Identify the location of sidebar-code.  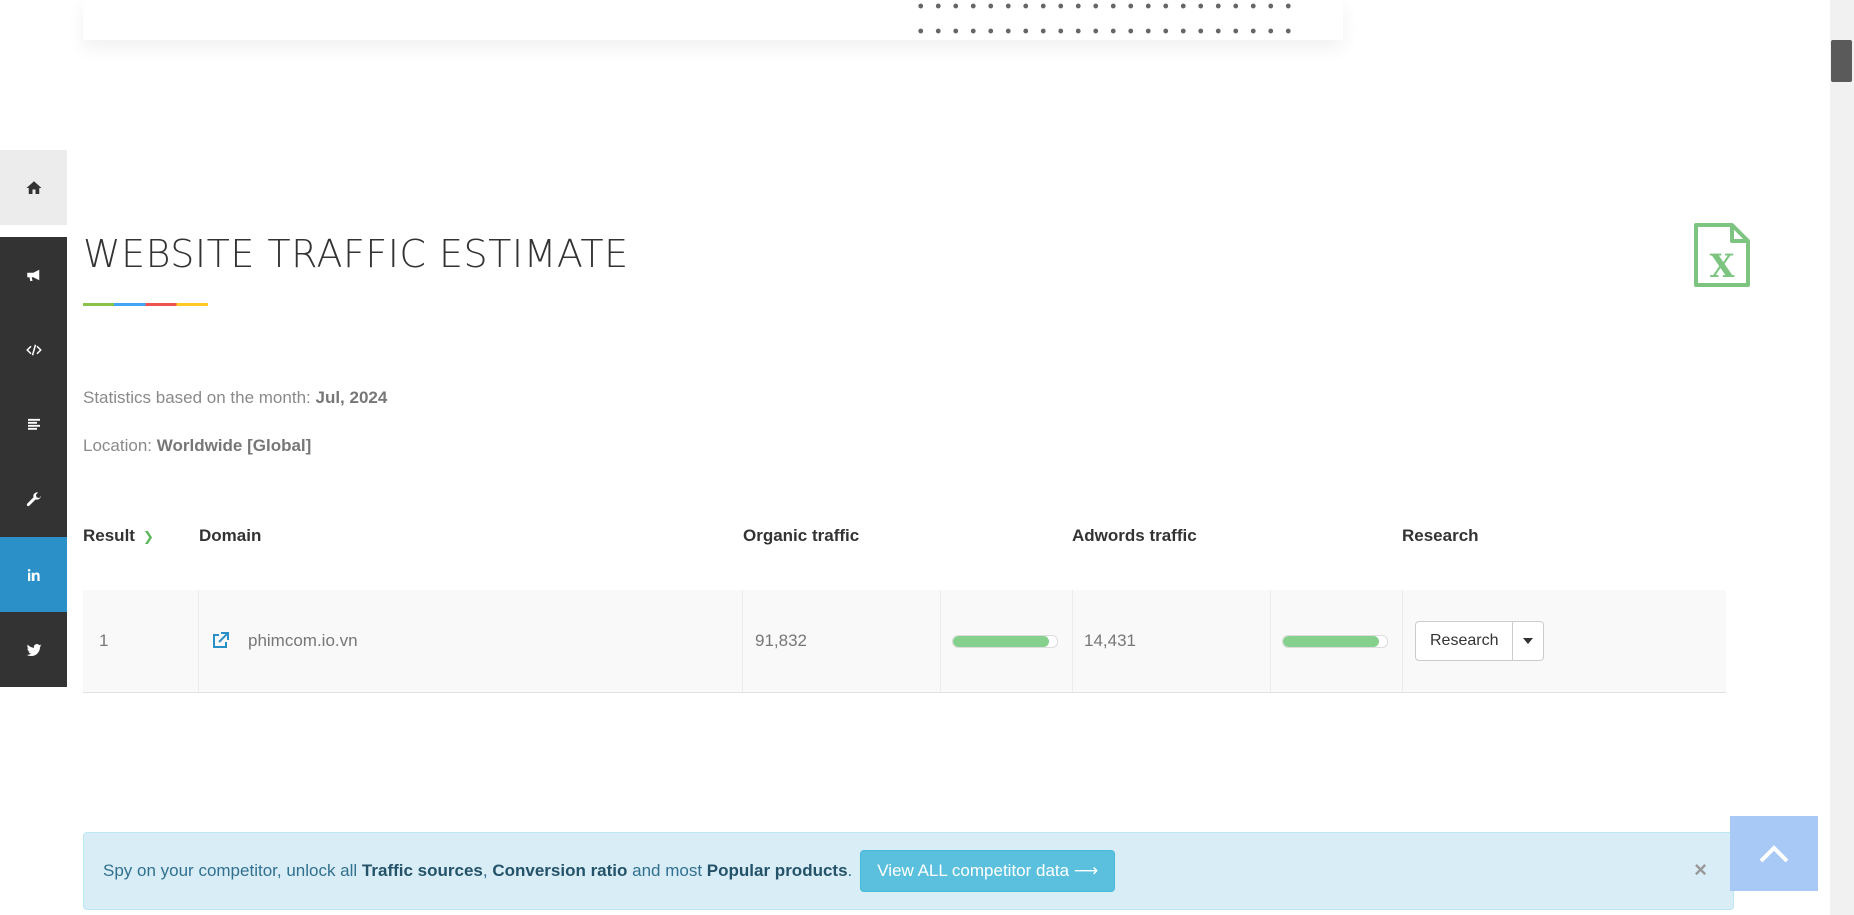
(33, 349).